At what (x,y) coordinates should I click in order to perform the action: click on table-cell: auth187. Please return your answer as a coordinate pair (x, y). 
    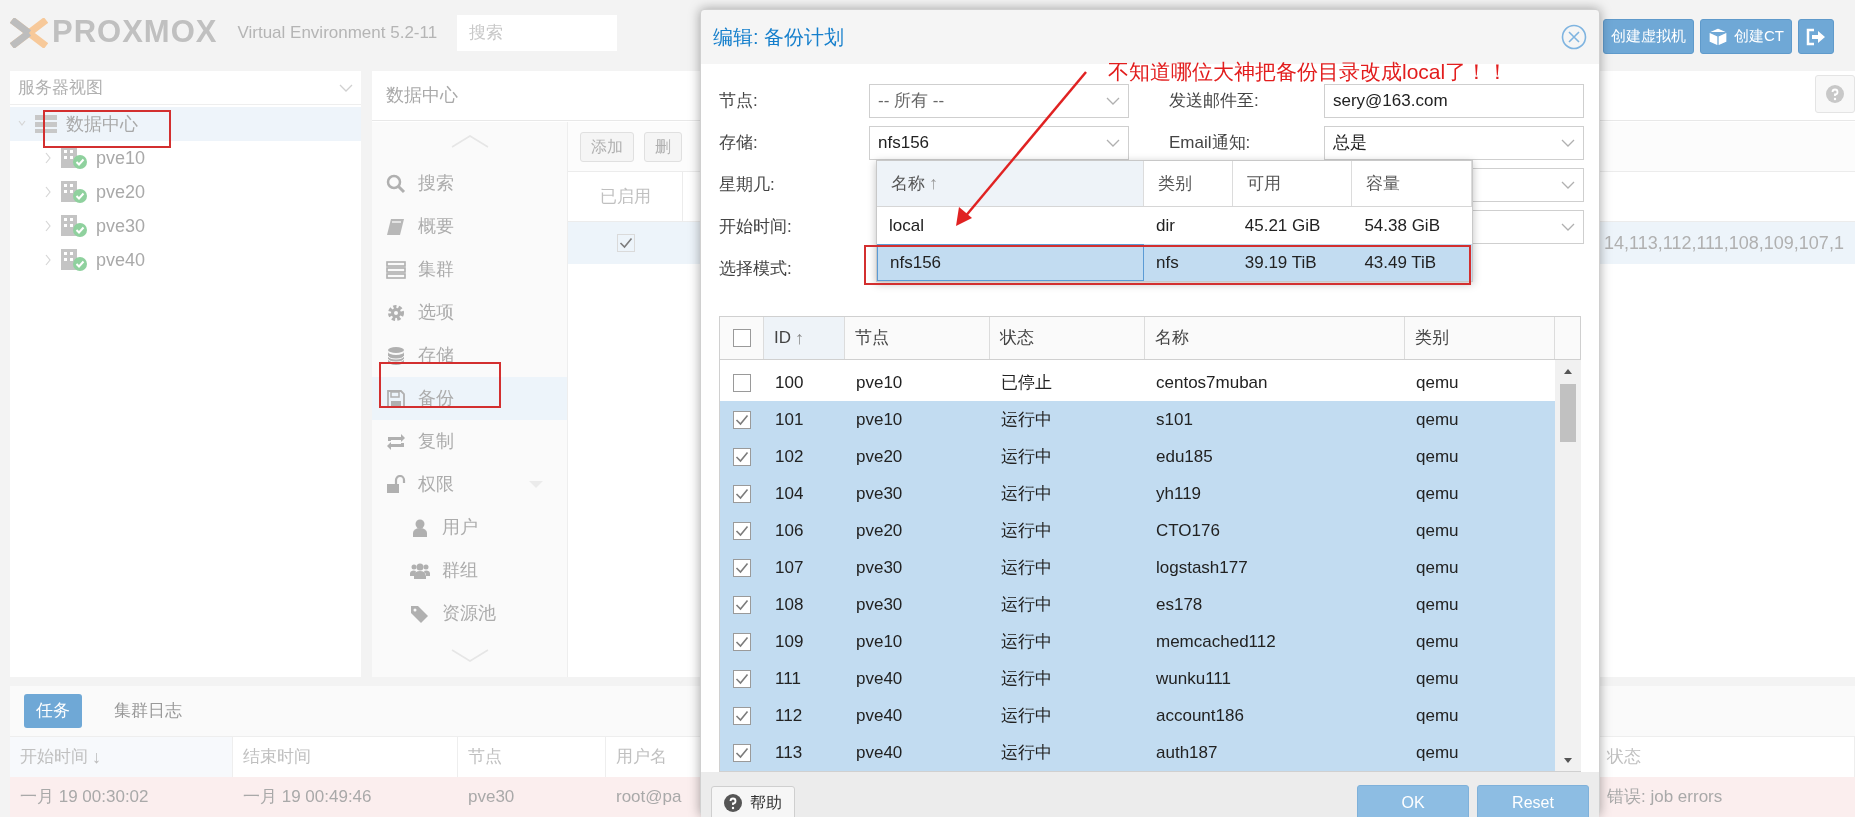
    Looking at the image, I should click on (1187, 752).